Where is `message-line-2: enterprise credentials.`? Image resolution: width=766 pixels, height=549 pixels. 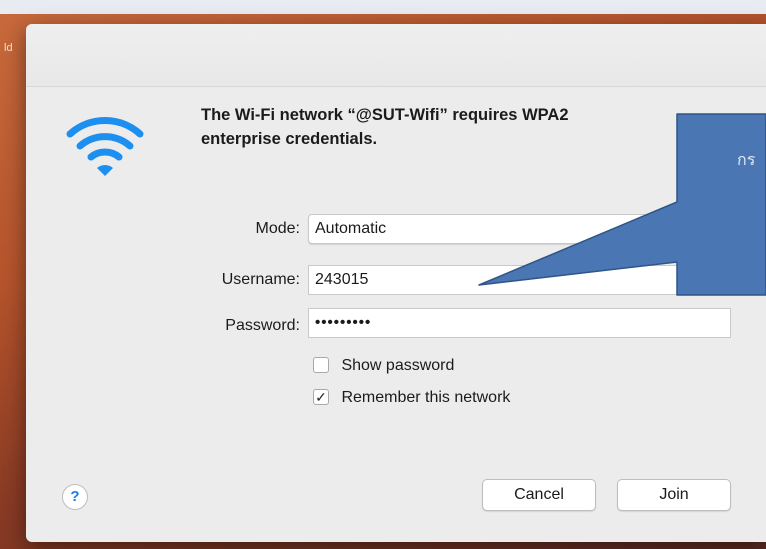
message-line-2: enterprise credentials. is located at coordinates (289, 139).